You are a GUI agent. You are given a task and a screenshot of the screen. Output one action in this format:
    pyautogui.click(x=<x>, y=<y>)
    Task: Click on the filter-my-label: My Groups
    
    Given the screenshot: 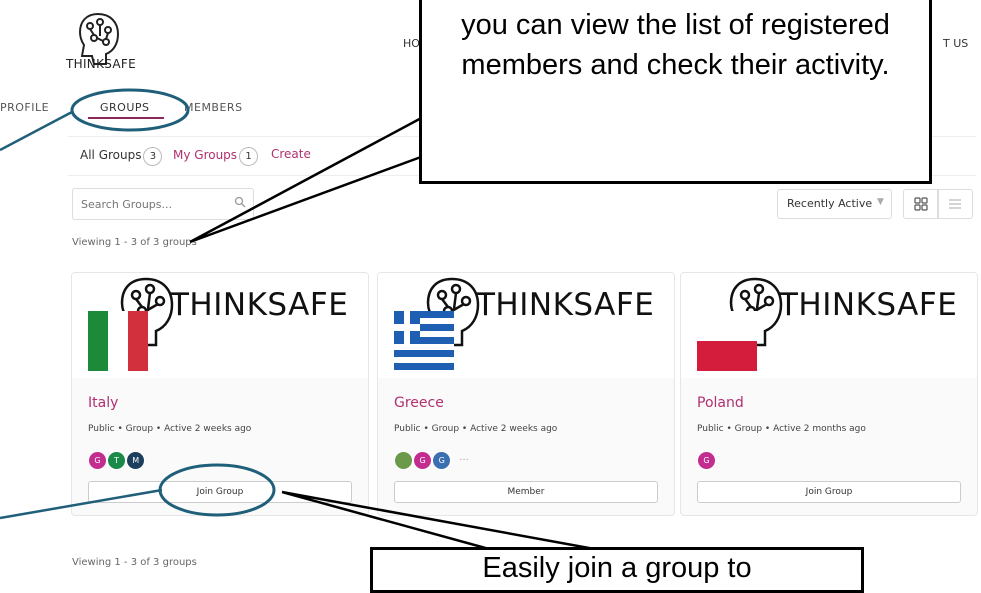 What is the action you would take?
    pyautogui.click(x=205, y=155)
    